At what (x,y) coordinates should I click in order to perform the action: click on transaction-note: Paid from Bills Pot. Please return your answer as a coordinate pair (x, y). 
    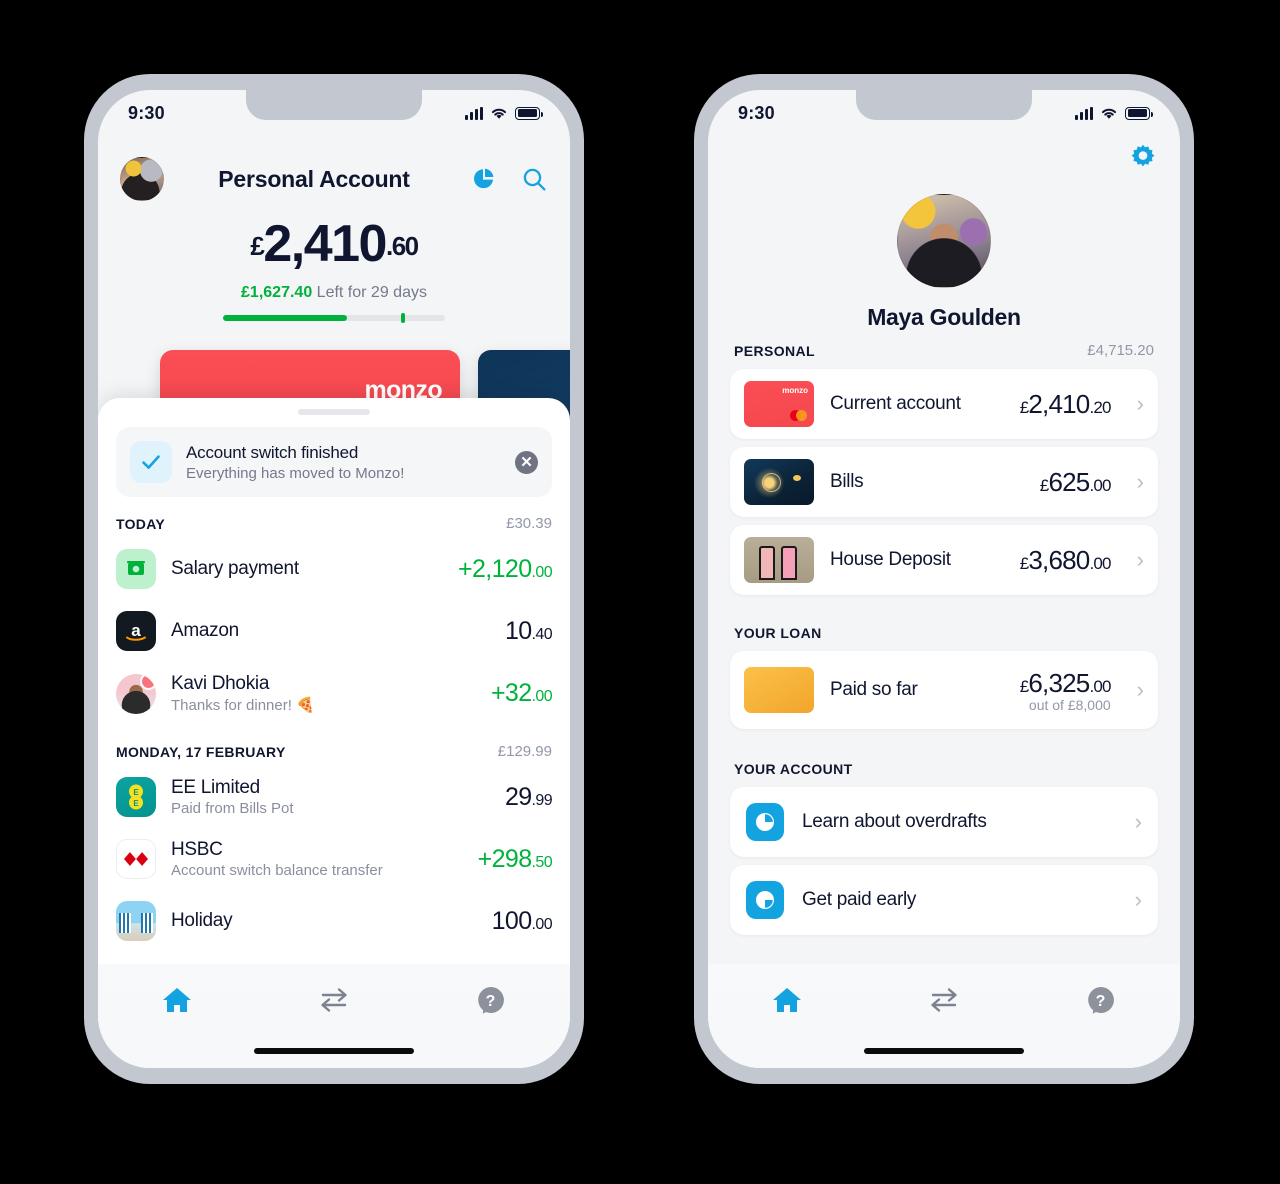
    Looking at the image, I should click on (232, 808).